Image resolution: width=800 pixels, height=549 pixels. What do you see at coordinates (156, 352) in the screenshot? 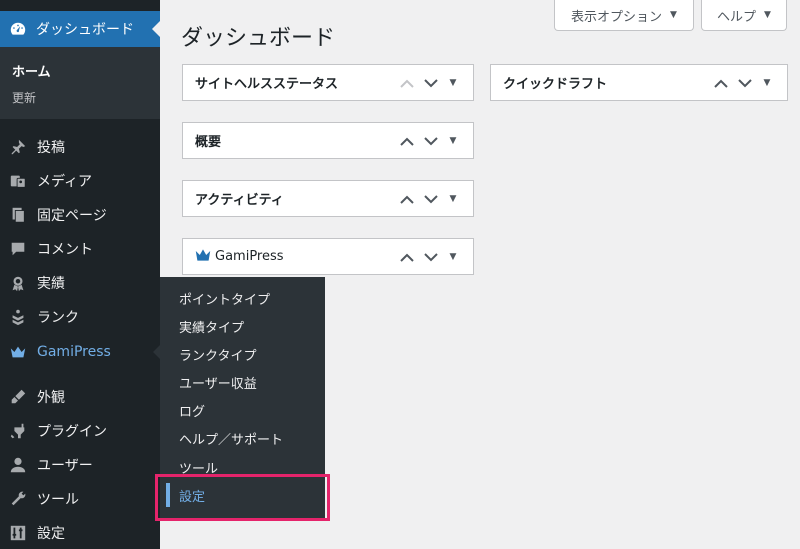
I see `flyout-arrow` at bounding box center [156, 352].